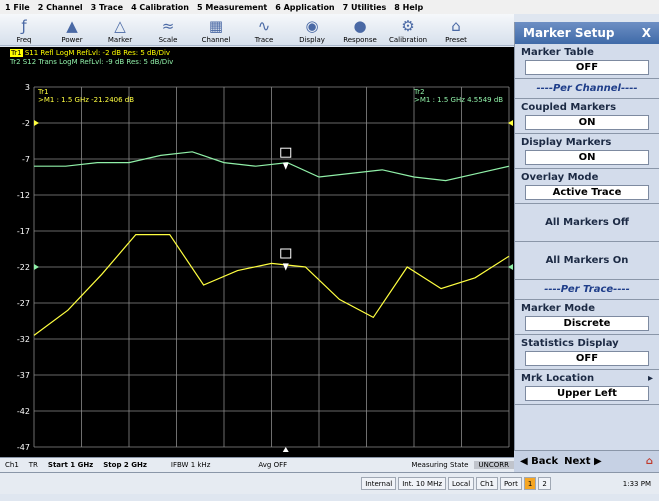 This screenshot has height=501, width=659. Describe the element at coordinates (458, 100) in the screenshot. I see `tr2-marker-readout: >M1 : 1.5 GHz 4.5549 dB` at that location.